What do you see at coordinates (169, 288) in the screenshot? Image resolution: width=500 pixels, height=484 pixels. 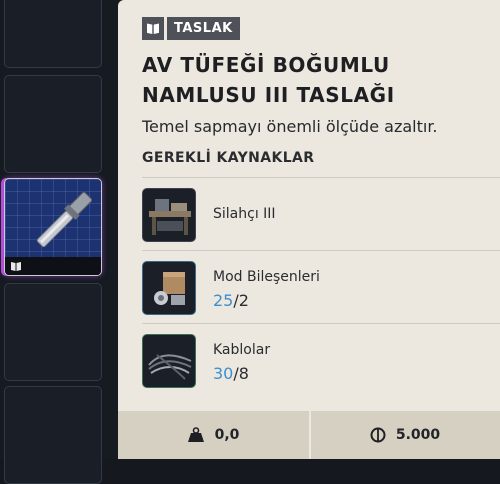 I see `mod-components-icon` at bounding box center [169, 288].